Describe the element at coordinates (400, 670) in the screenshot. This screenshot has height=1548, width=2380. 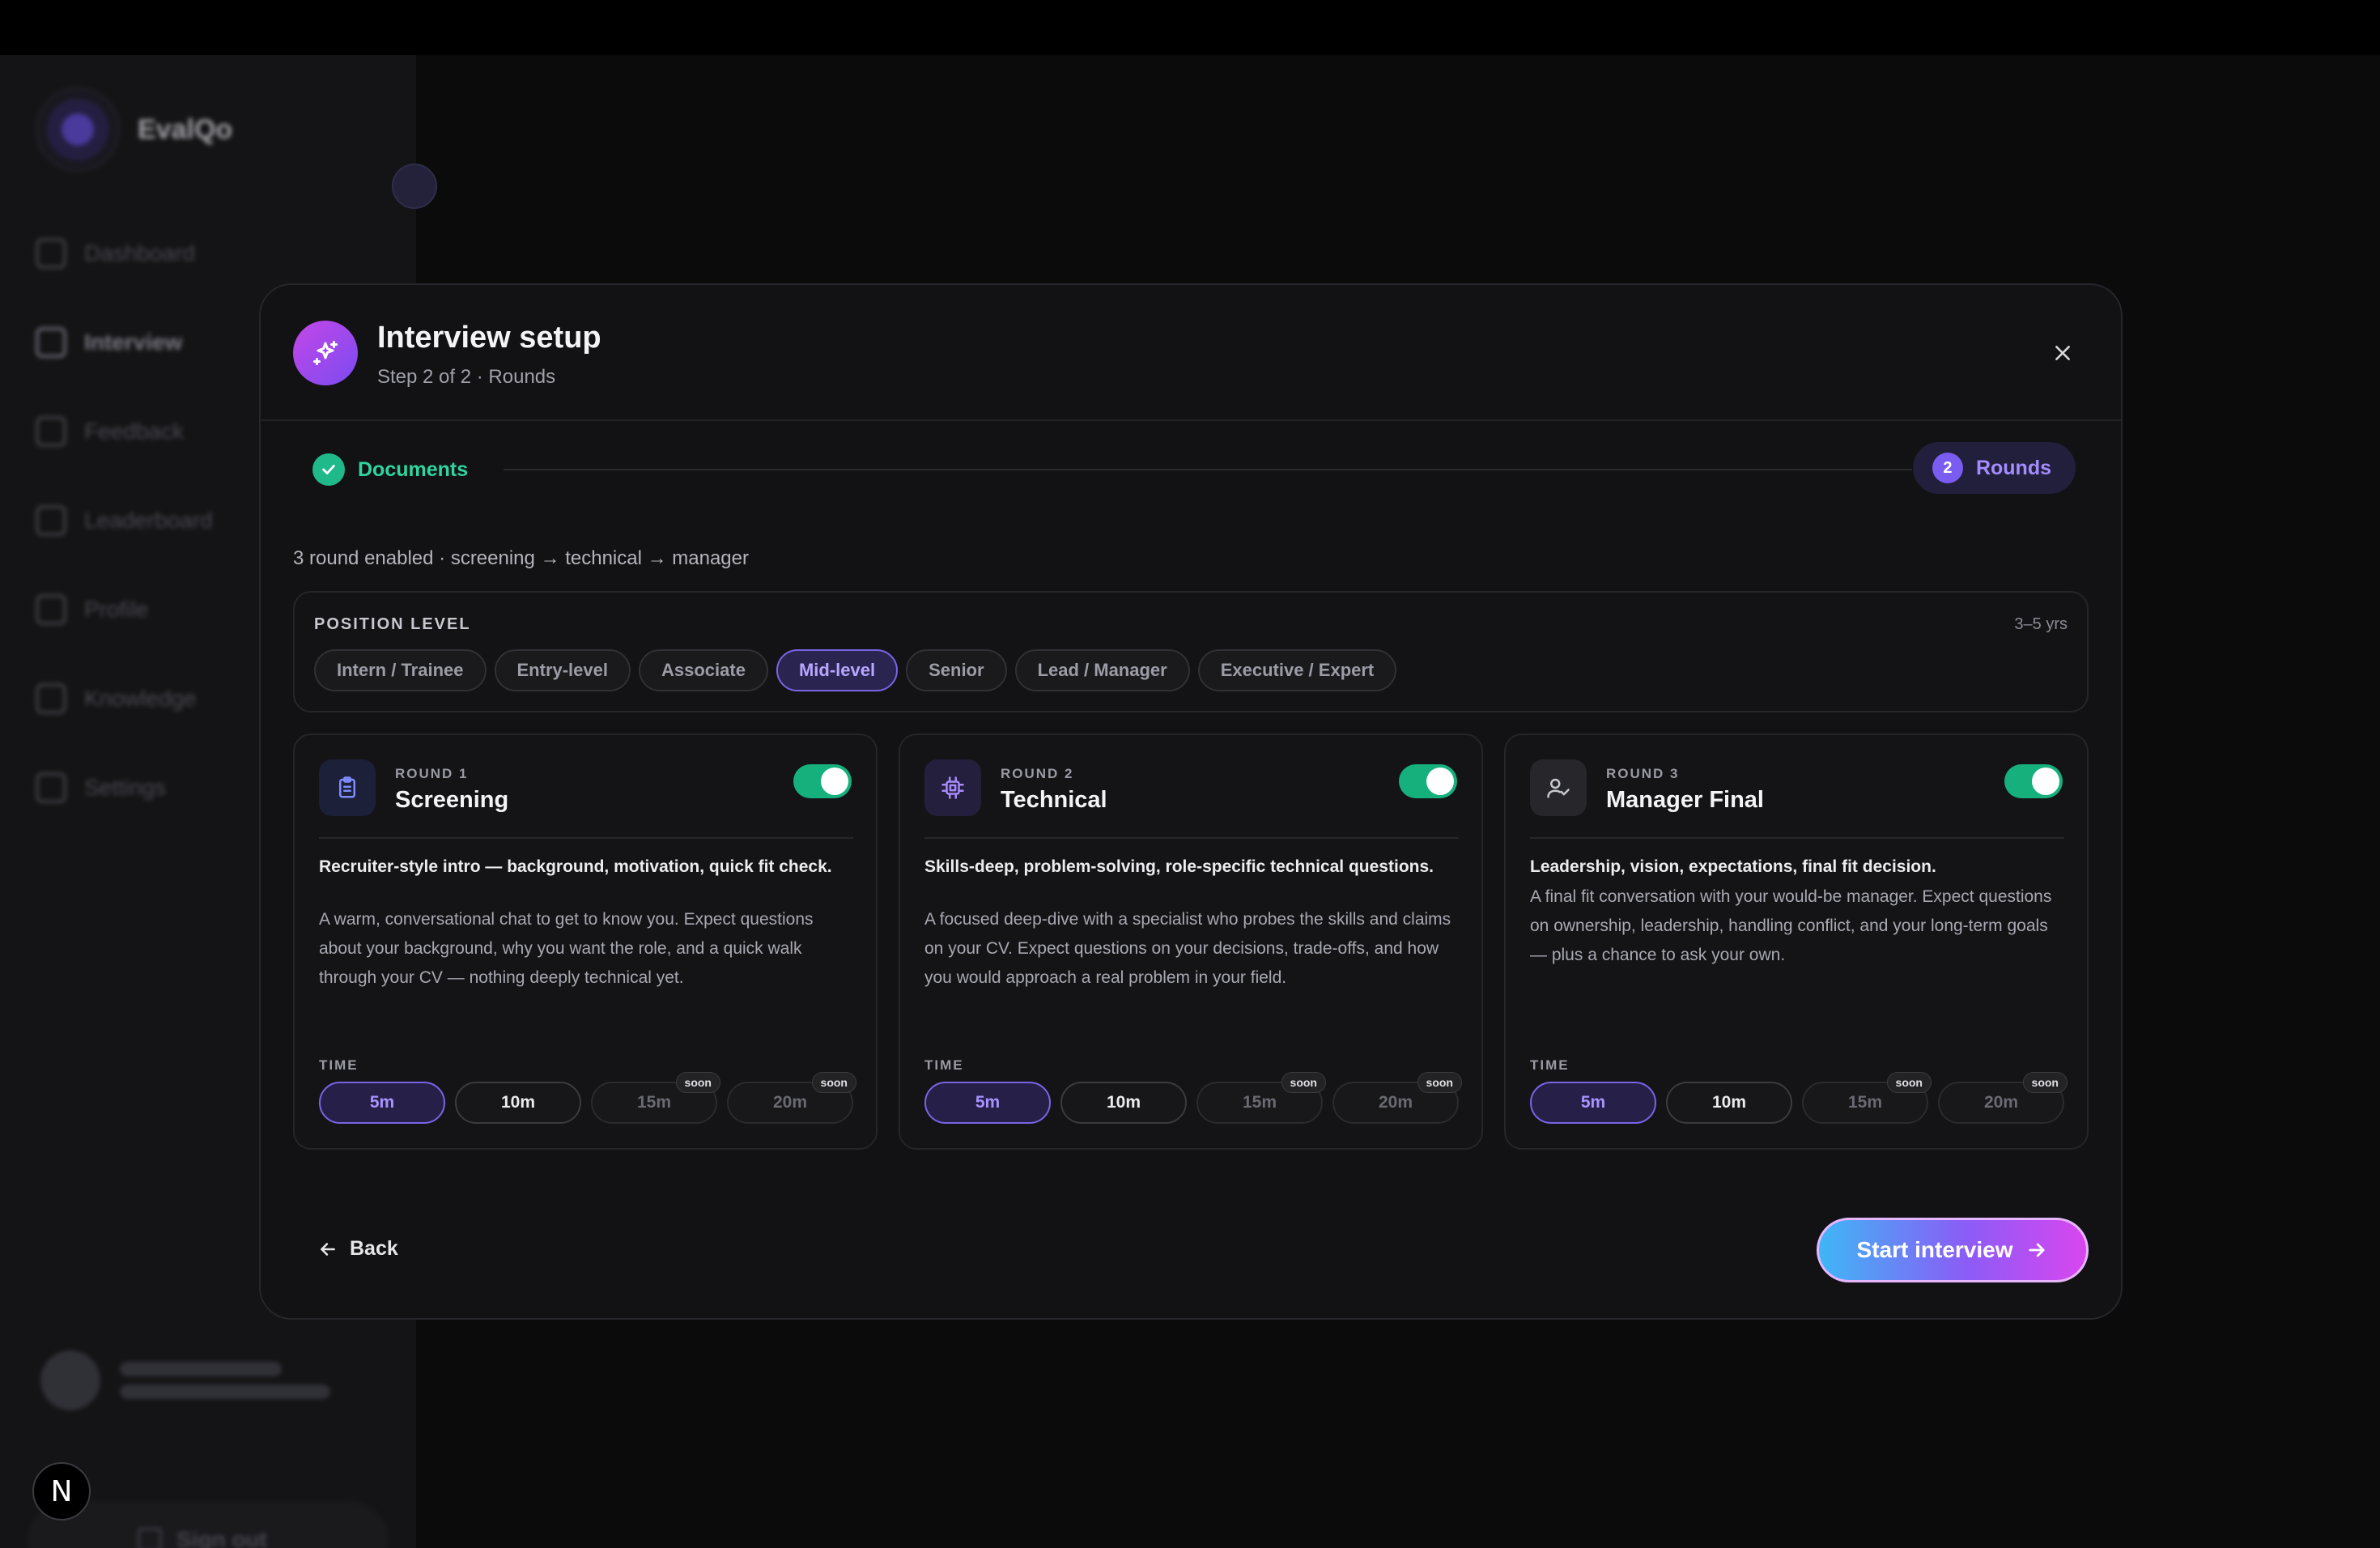
I see `level-chip-intern: Intern / Trainee` at that location.